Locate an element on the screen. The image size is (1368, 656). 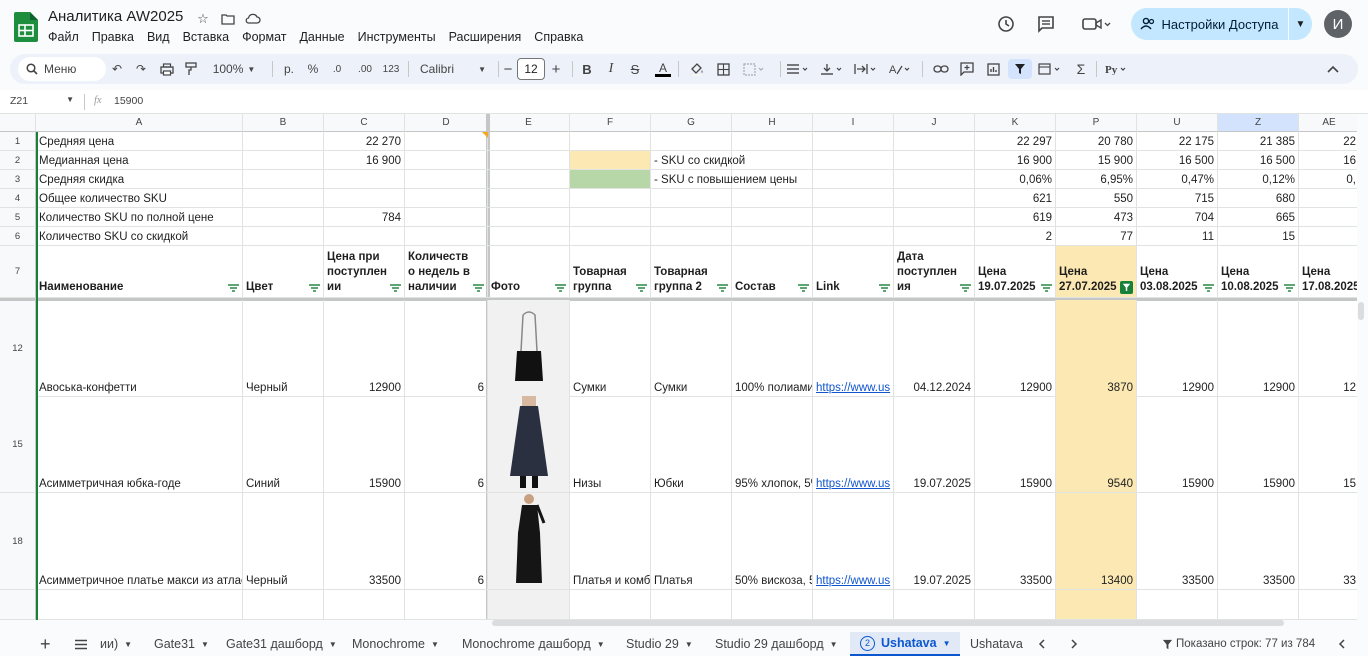
cell-p: 13400 is located at coordinates (1096, 541).